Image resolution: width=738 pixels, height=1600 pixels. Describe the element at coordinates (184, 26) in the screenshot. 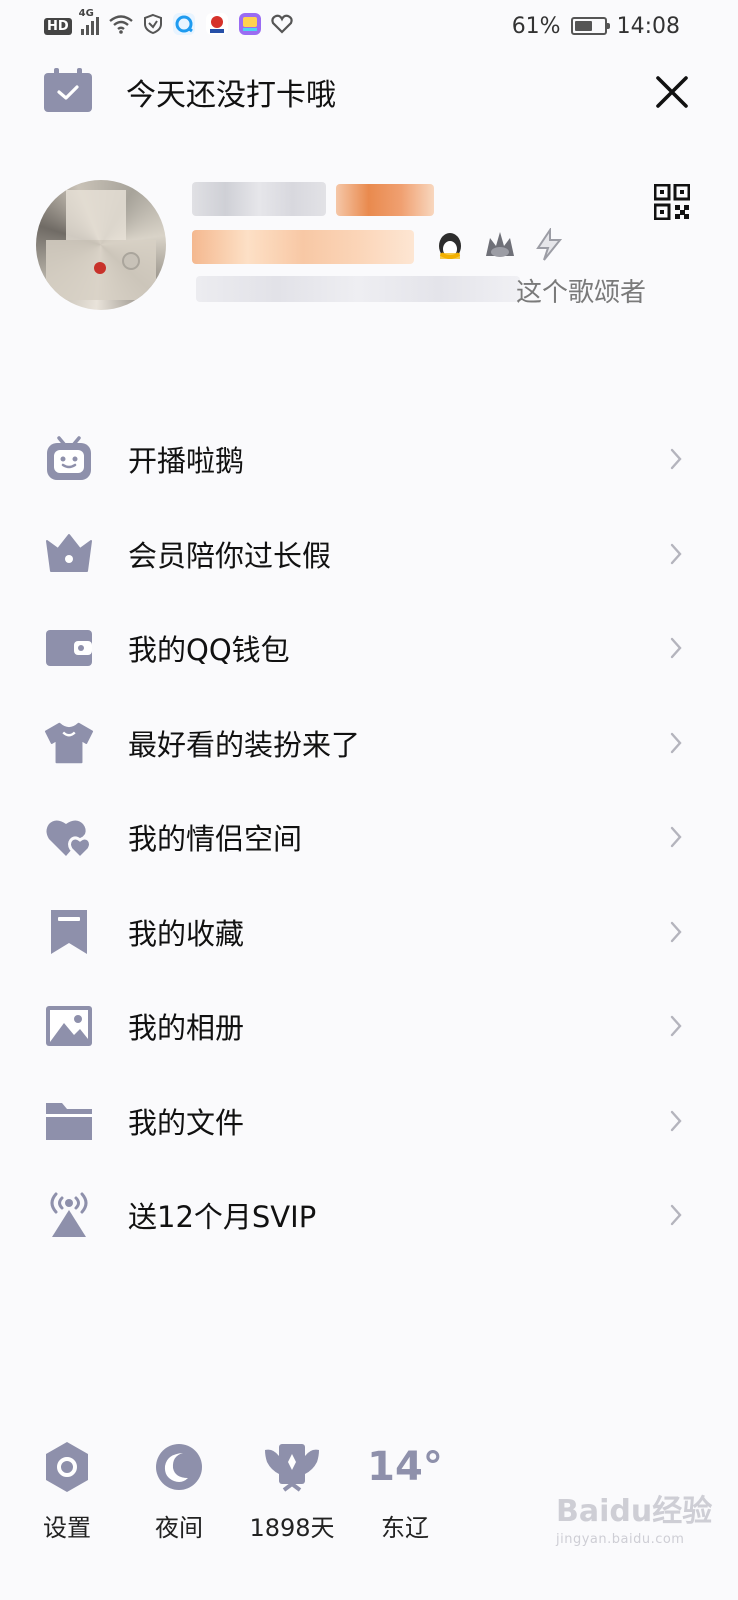

I see `browser-app-icon` at that location.